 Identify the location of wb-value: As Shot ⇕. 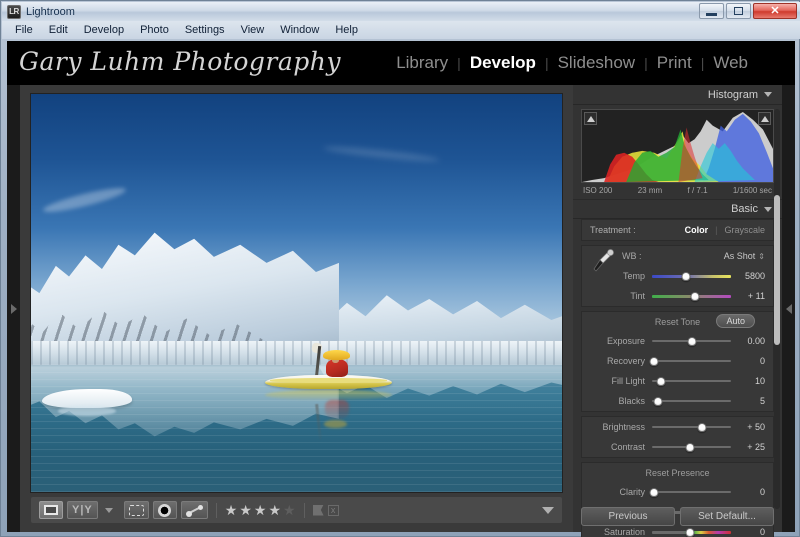
(744, 256).